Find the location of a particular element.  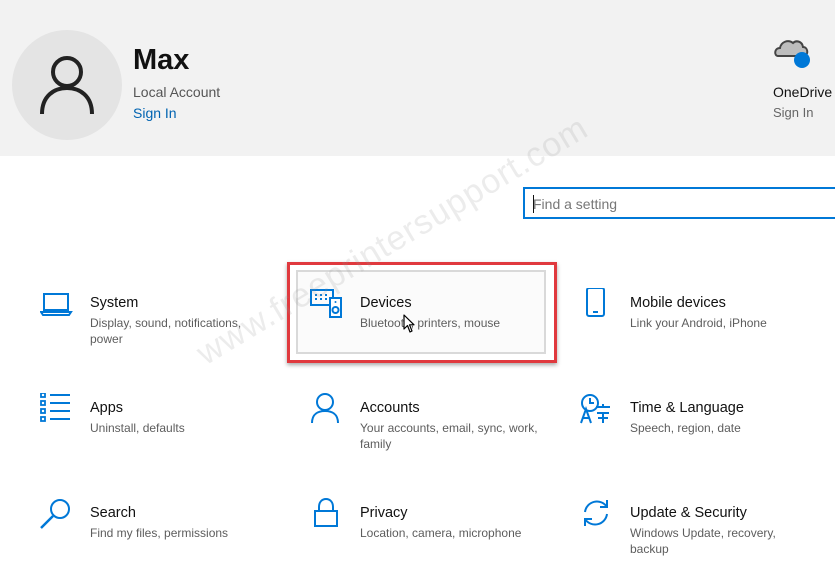

tile-description: Speech, region, date is located at coordinates (685, 428).